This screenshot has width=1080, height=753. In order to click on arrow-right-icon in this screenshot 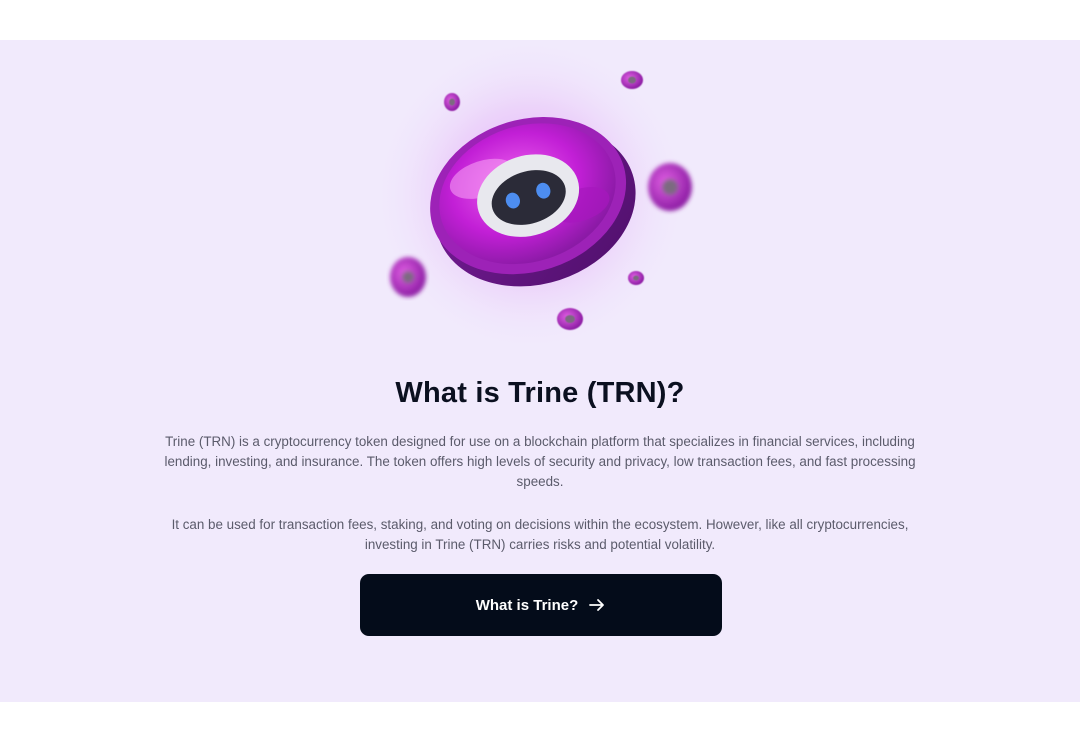, I will do `click(597, 605)`.